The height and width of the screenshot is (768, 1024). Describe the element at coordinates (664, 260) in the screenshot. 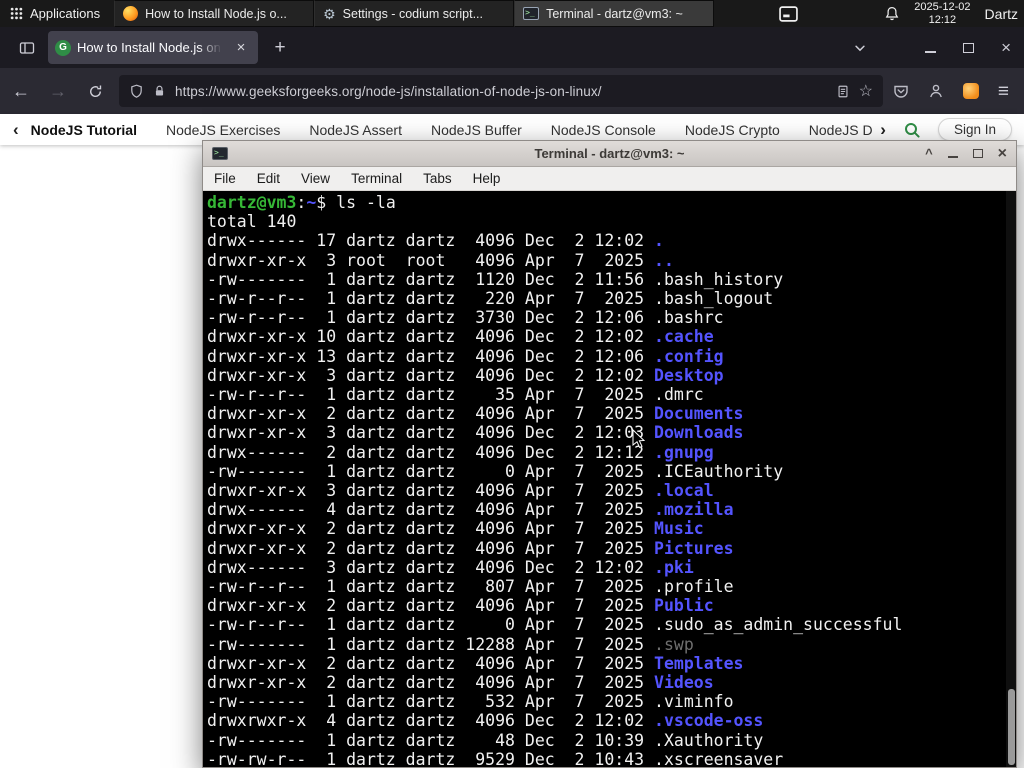

I see `file-name: ..` at that location.